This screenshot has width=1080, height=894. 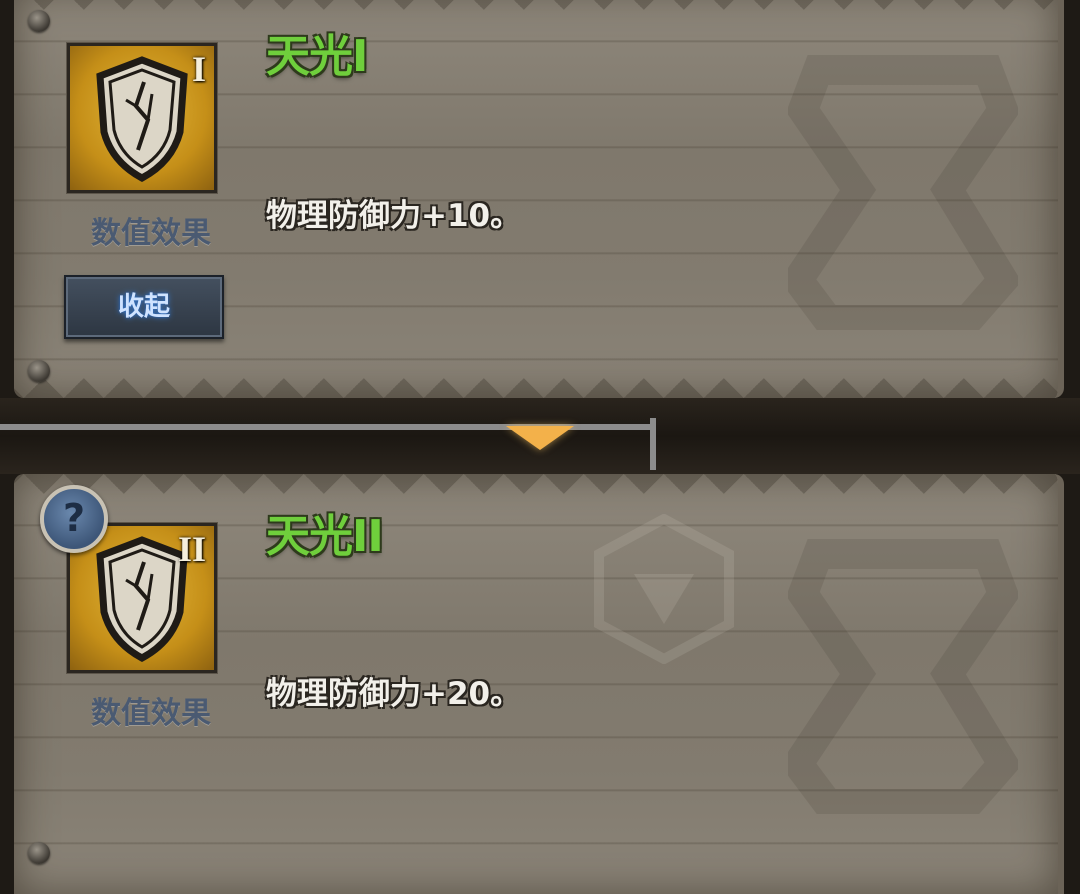 What do you see at coordinates (144, 307) in the screenshot?
I see `collapse-button: 收起` at bounding box center [144, 307].